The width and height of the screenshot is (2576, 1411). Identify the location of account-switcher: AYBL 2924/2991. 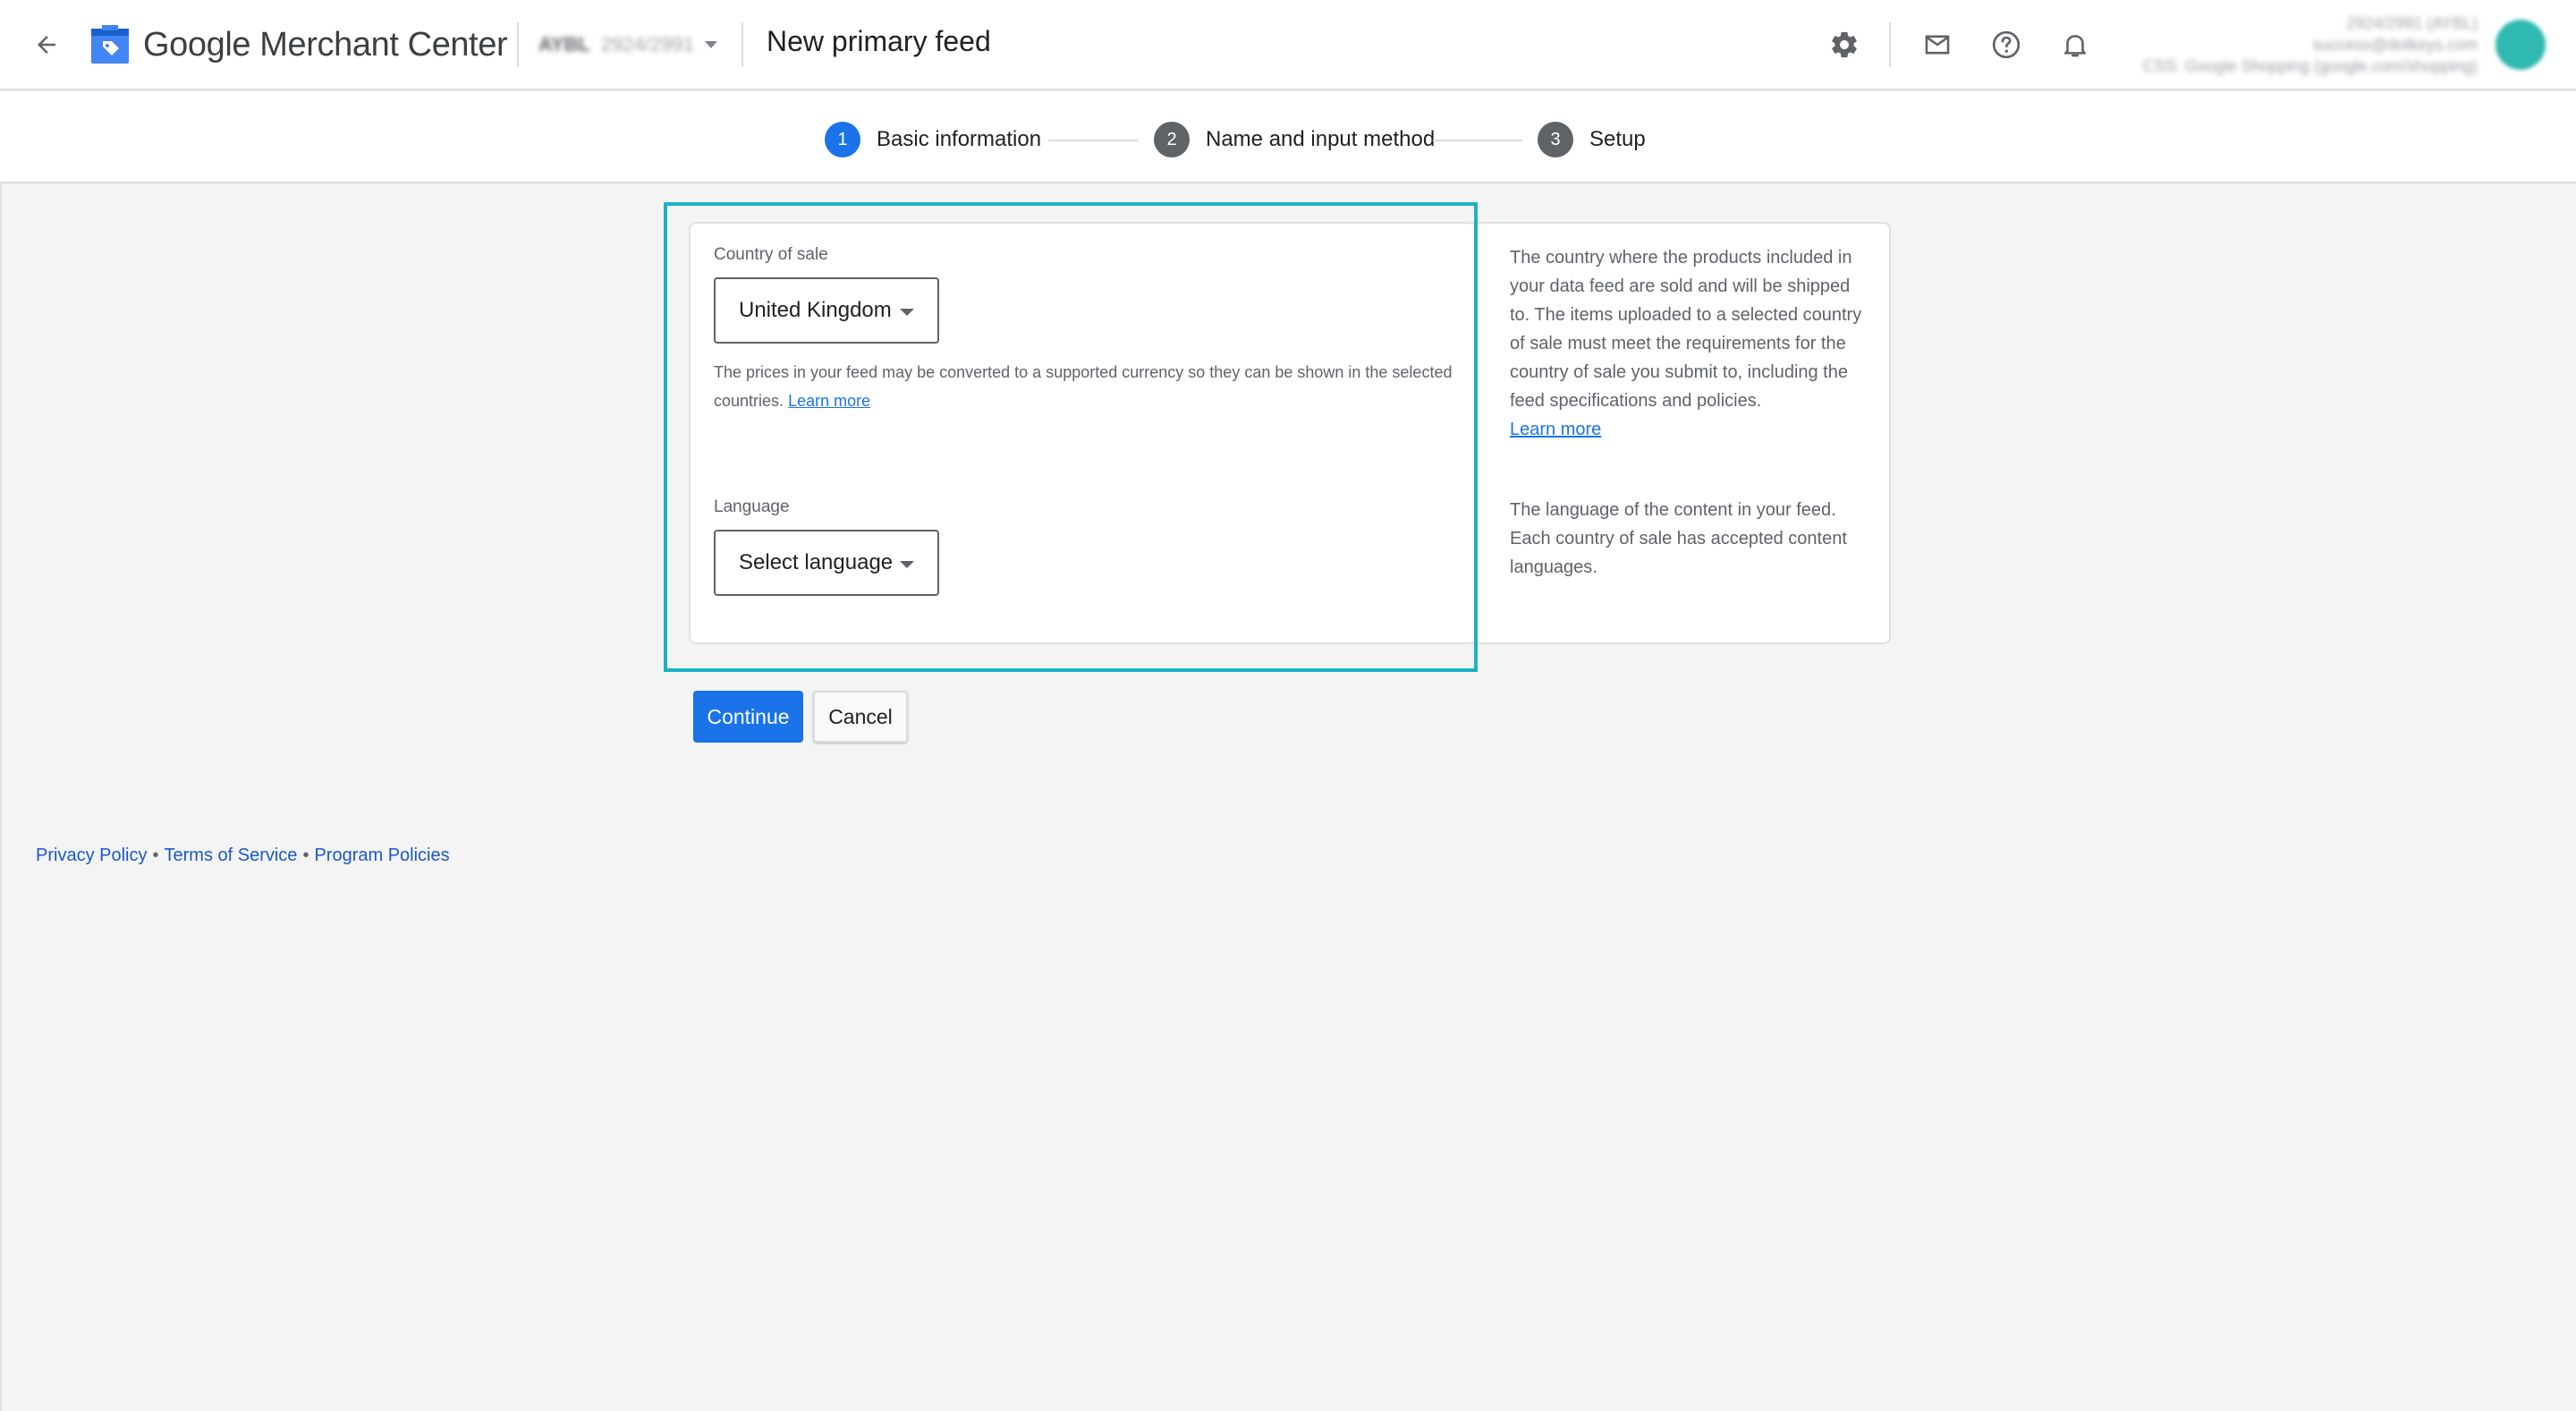
(627, 44).